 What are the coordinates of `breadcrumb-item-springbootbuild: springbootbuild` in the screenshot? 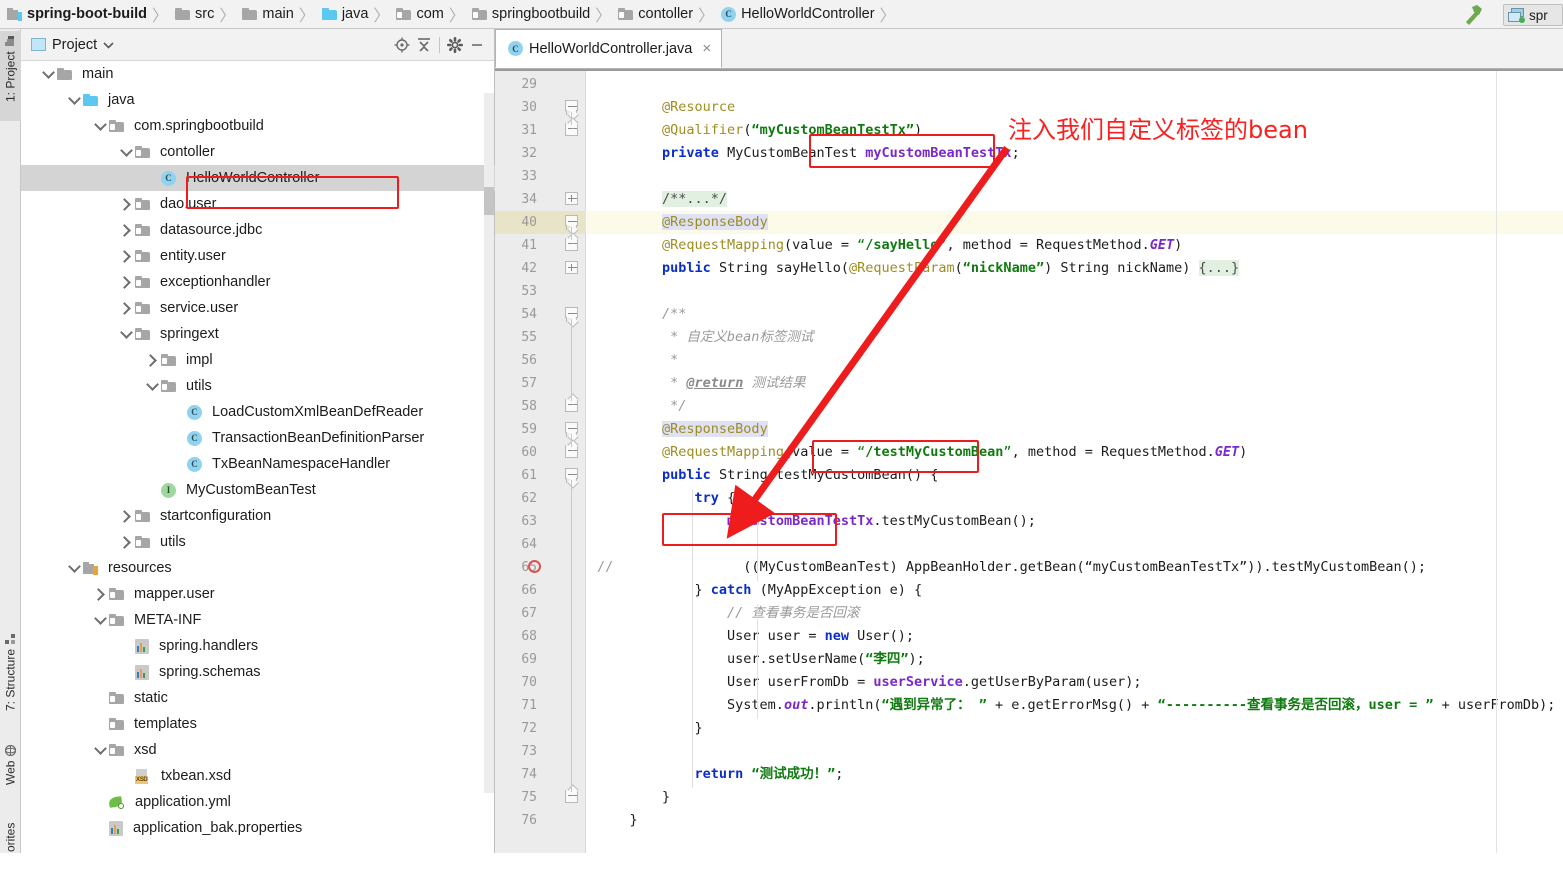 It's located at (530, 14).